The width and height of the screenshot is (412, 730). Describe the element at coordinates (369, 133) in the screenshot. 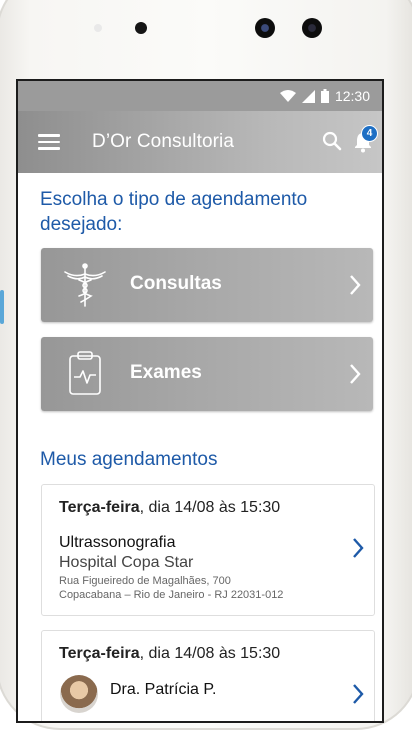

I see `notification-badge: 4` at that location.